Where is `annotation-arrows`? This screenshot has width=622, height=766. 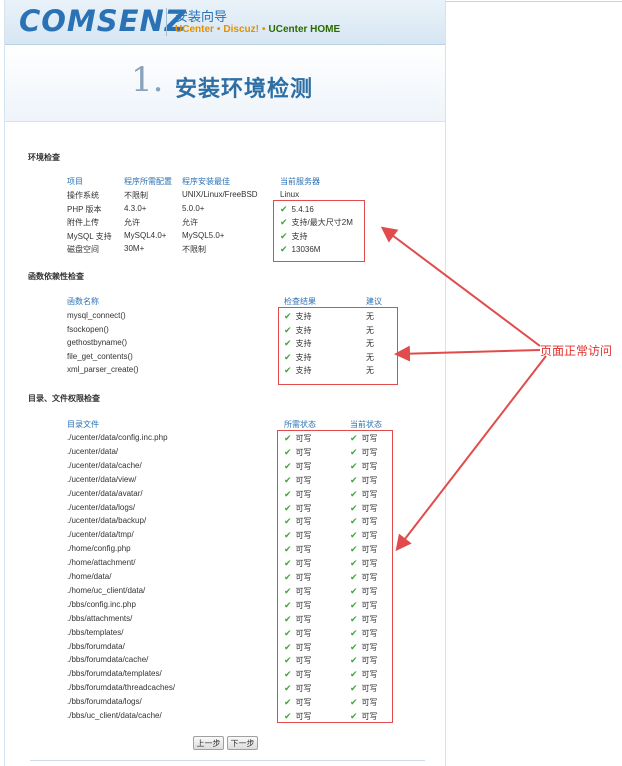
annotation-arrows is located at coordinates (463, 389).